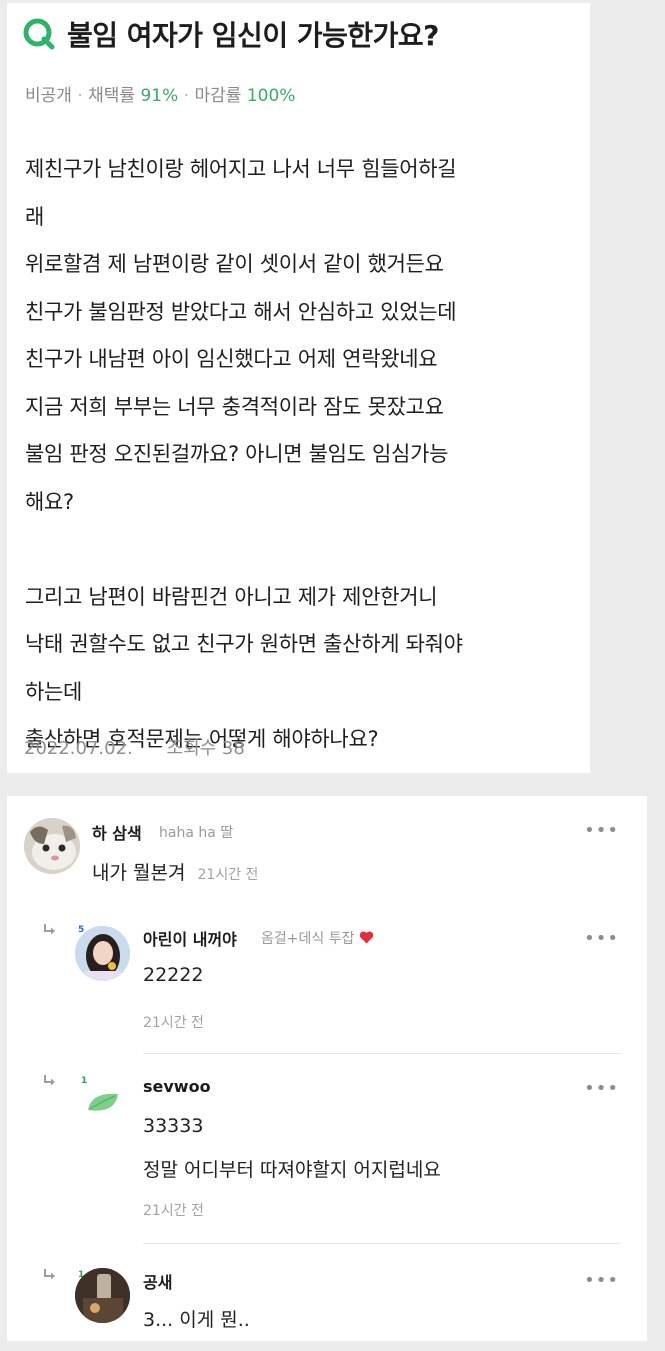 This screenshot has width=665, height=1351. I want to click on comment-nickname: 하 삼색, so click(117, 832).